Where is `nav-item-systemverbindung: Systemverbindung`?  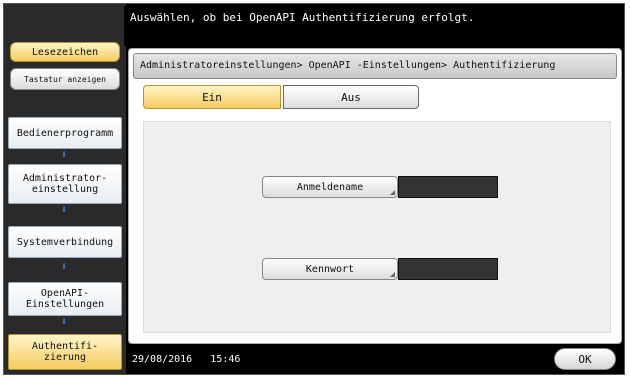 nav-item-systemverbindung: Systemverbindung is located at coordinates (65, 242).